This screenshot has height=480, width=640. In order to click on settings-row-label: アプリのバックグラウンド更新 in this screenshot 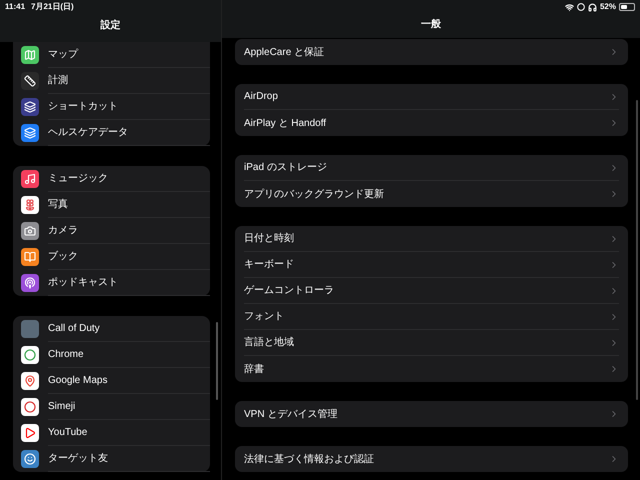, I will do `click(314, 195)`.